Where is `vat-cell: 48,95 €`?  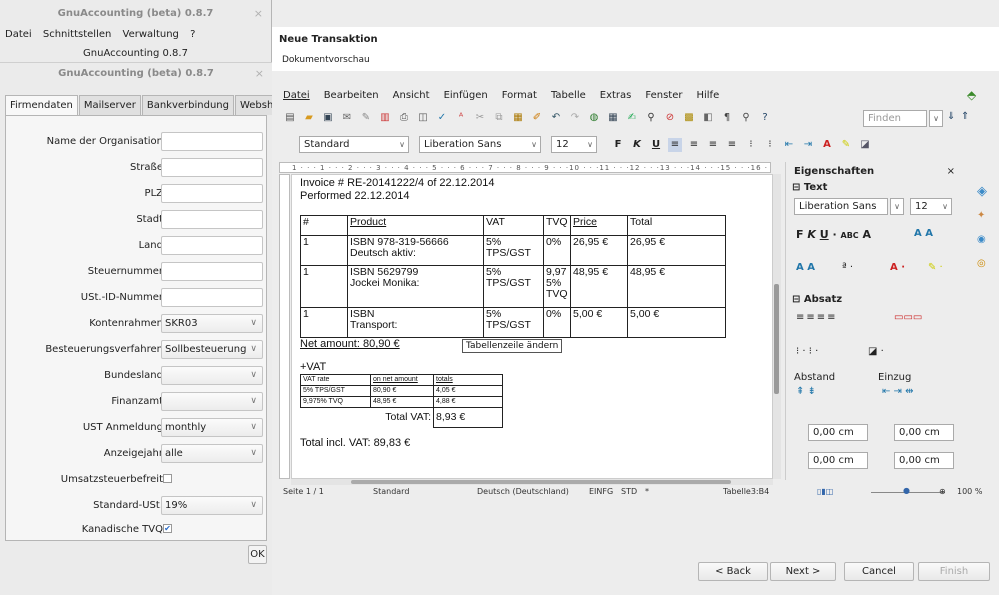
vat-cell: 48,95 € is located at coordinates (402, 402).